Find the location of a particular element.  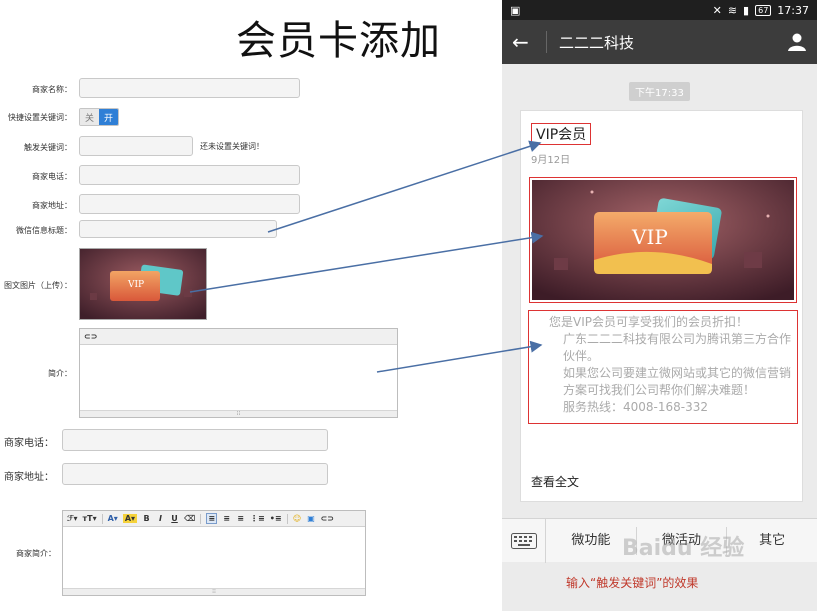

vip-thumbnail-upload: VIP is located at coordinates (143, 284).